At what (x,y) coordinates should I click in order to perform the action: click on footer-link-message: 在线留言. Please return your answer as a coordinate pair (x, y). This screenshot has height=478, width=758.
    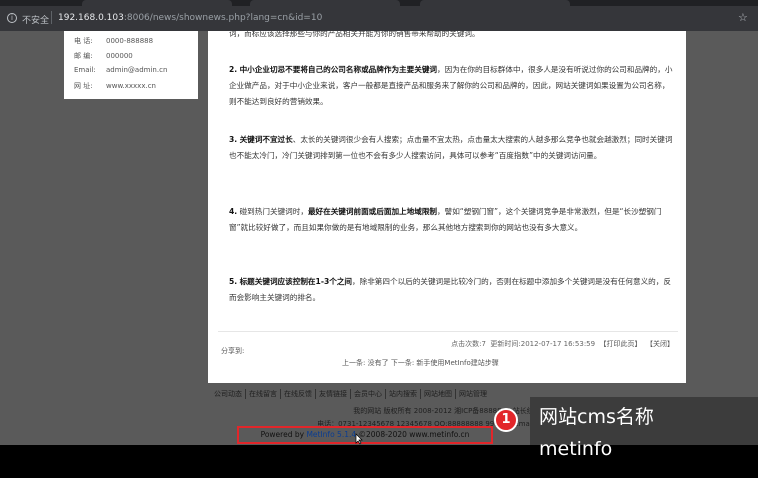
    Looking at the image, I should click on (262, 394).